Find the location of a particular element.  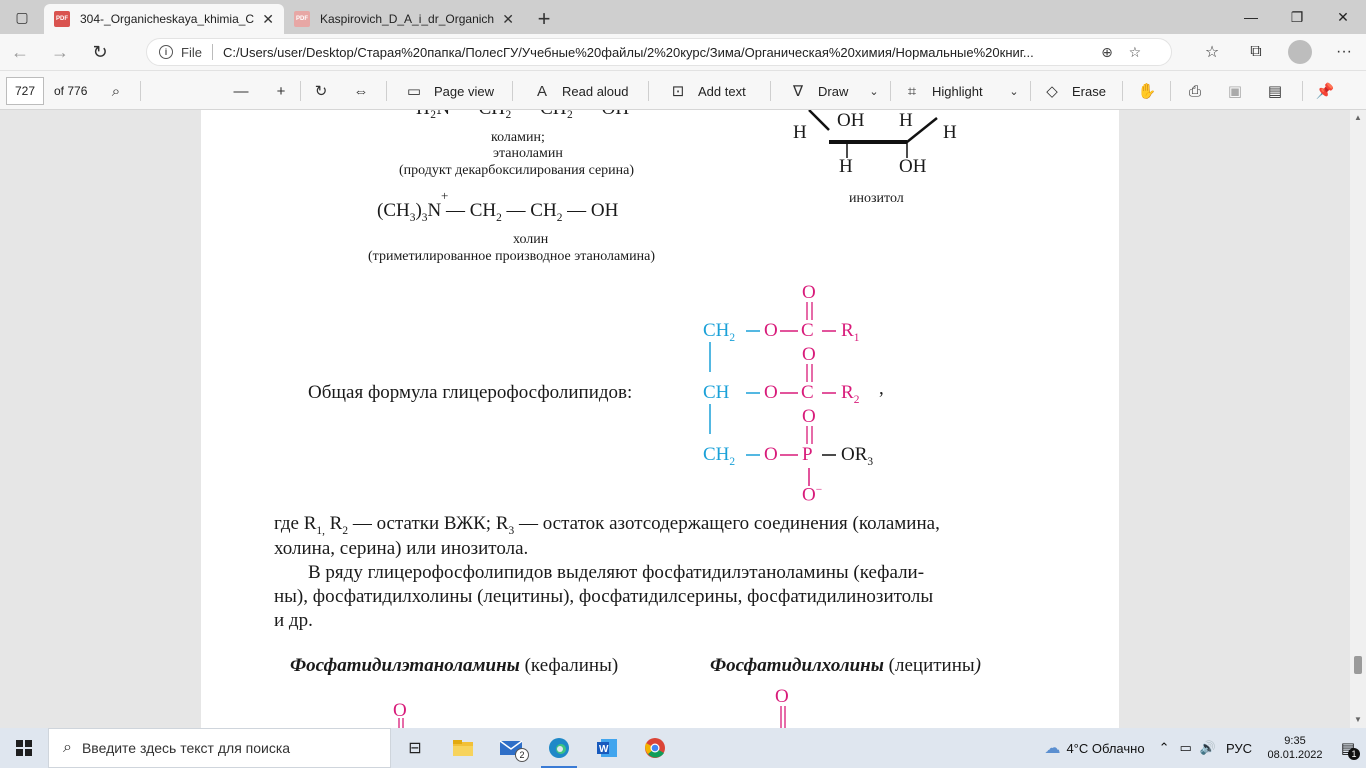

vertical-scrollbar: ▲ ▼ is located at coordinates (1358, 419).